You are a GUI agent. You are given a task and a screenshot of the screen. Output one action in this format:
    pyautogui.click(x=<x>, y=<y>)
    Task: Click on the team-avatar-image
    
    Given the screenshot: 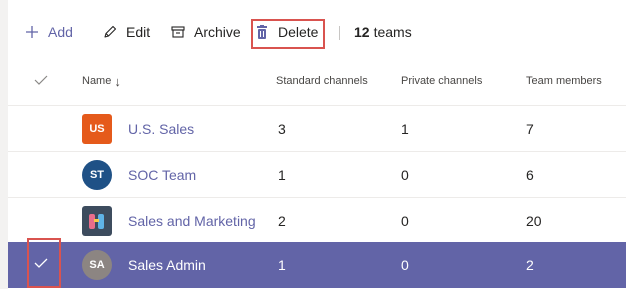 What is the action you would take?
    pyautogui.click(x=97, y=221)
    